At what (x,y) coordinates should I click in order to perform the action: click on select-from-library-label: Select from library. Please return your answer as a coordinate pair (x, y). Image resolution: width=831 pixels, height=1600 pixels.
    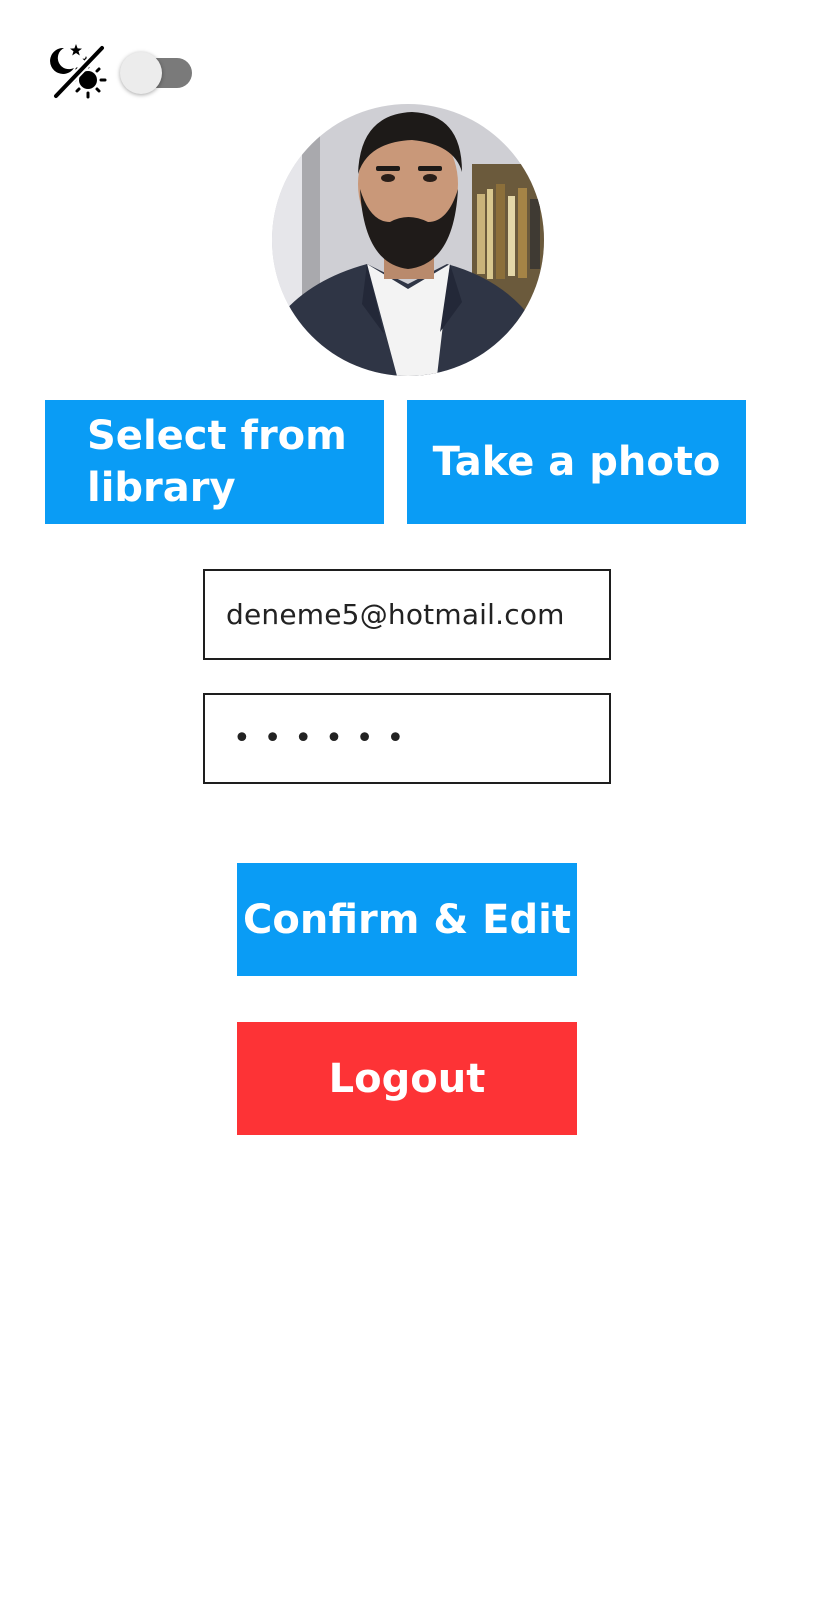
    Looking at the image, I should click on (217, 462).